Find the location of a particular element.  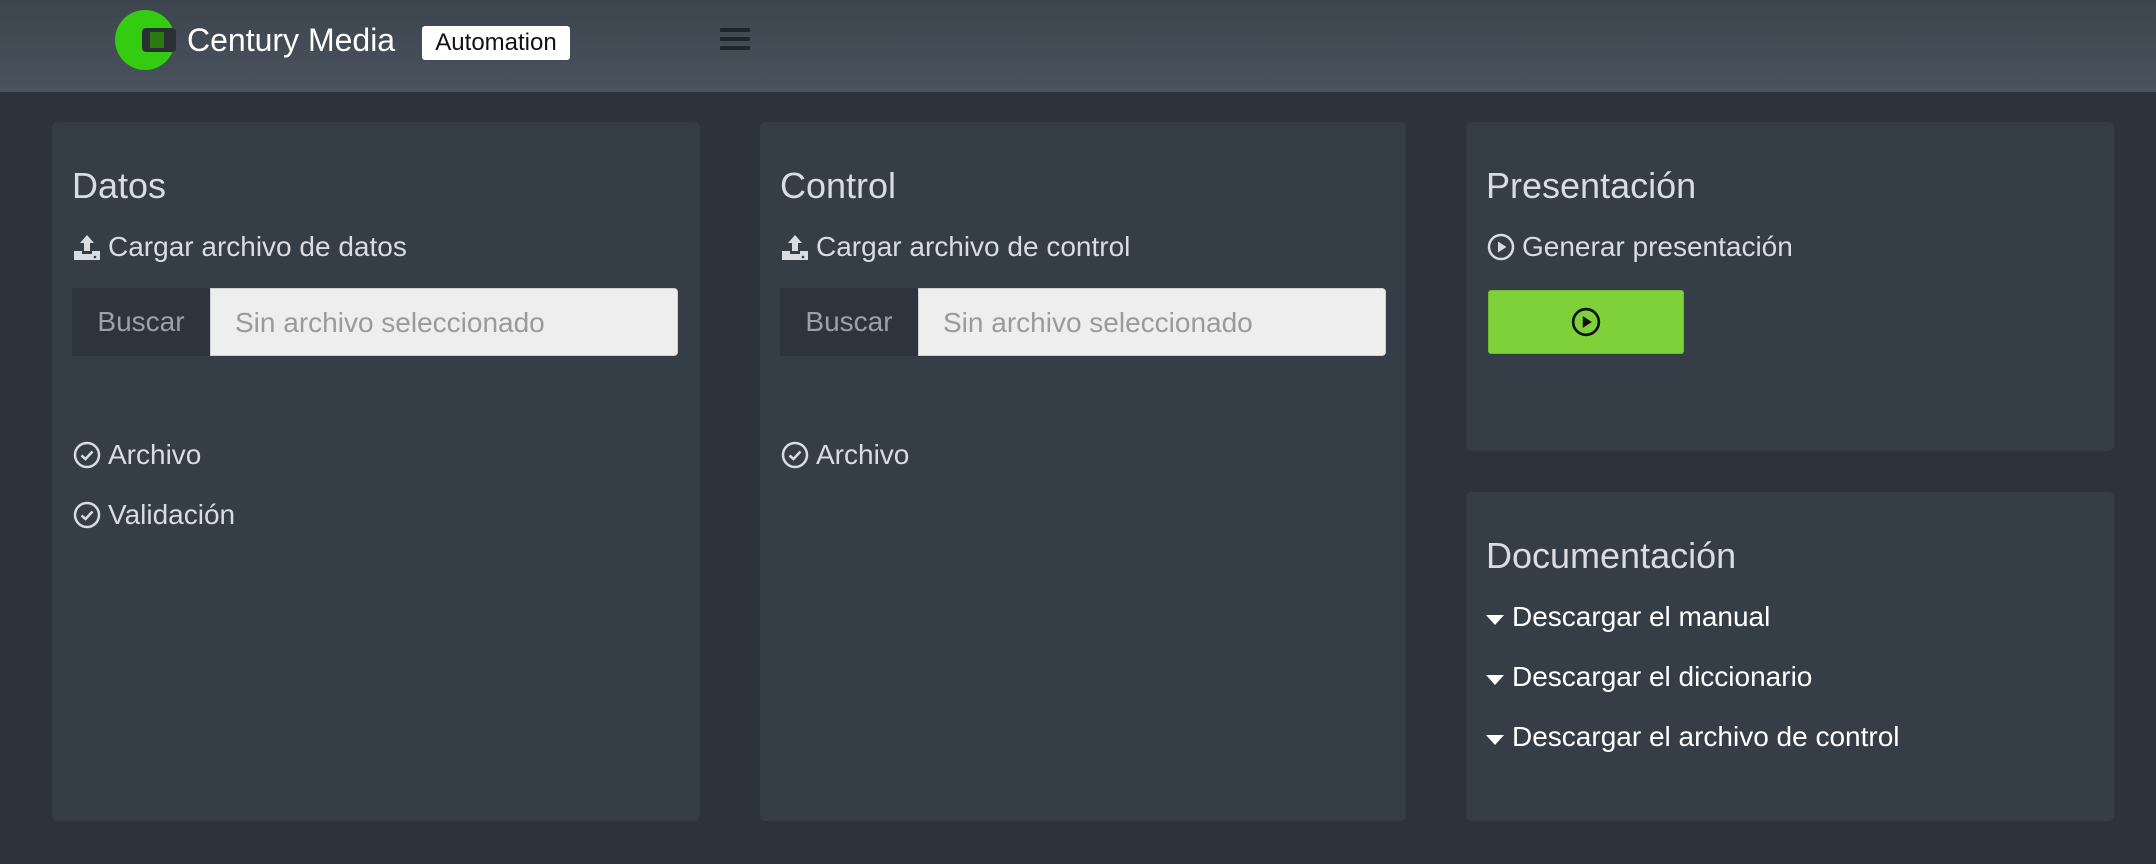

century-media-logo-icon is located at coordinates (145, 40).